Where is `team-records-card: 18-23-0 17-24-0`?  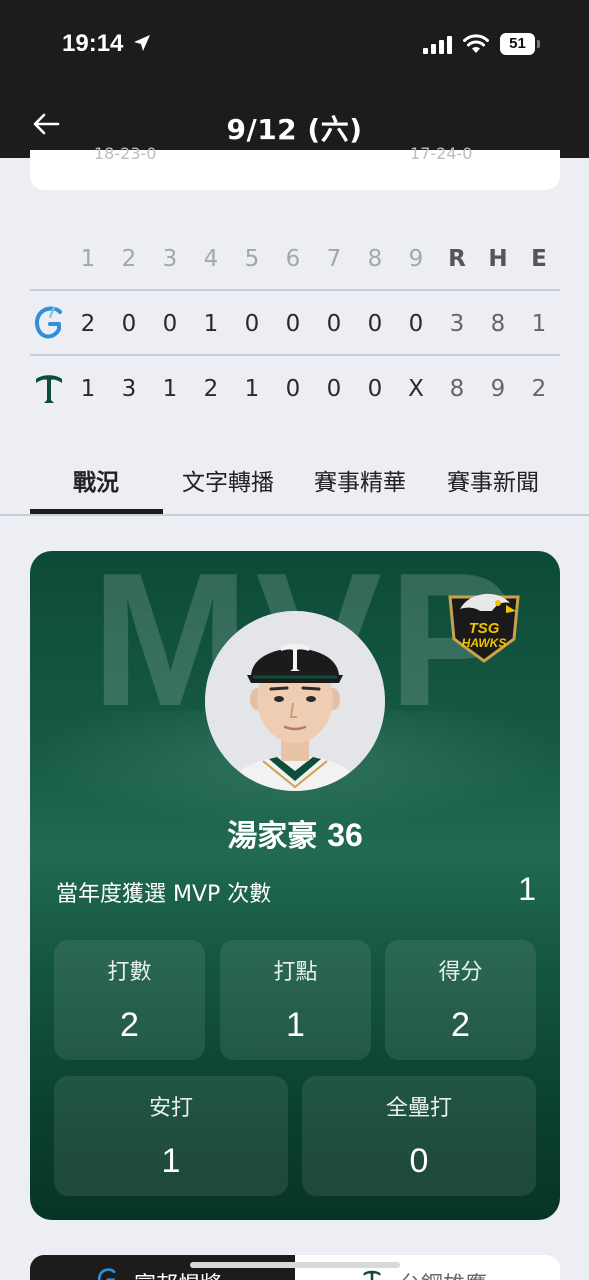 team-records-card: 18-23-0 17-24-0 is located at coordinates (295, 167).